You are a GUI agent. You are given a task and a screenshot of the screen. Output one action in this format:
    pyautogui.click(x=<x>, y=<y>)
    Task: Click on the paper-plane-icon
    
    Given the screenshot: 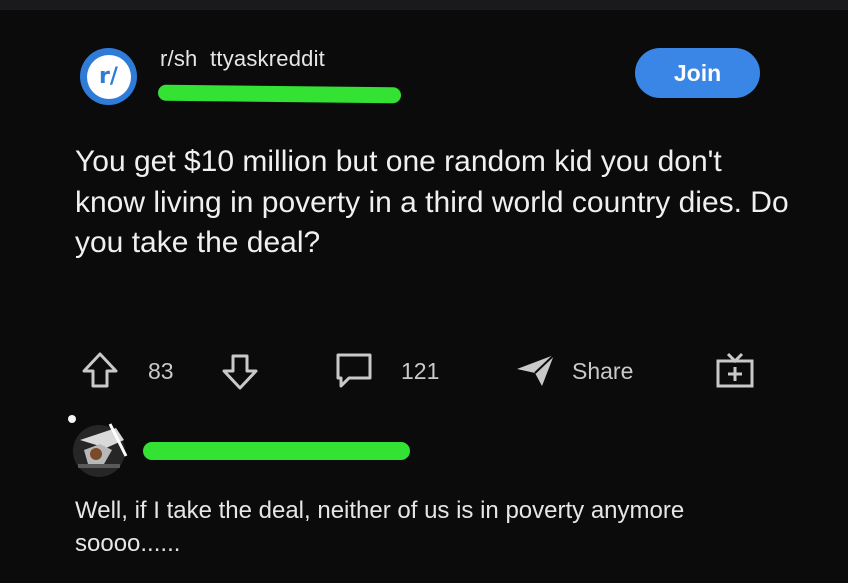 What is the action you would take?
    pyautogui.click(x=536, y=370)
    